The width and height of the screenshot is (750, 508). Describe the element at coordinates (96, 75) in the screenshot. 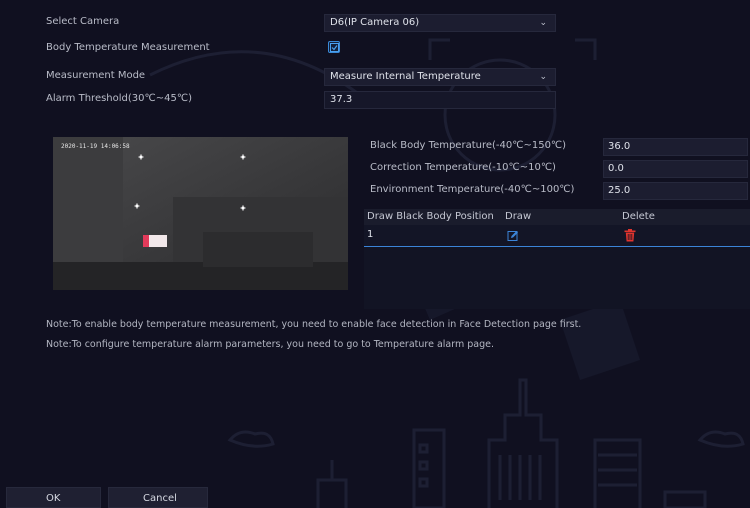

I see `measurement-mode-label: Measurement Mode` at that location.